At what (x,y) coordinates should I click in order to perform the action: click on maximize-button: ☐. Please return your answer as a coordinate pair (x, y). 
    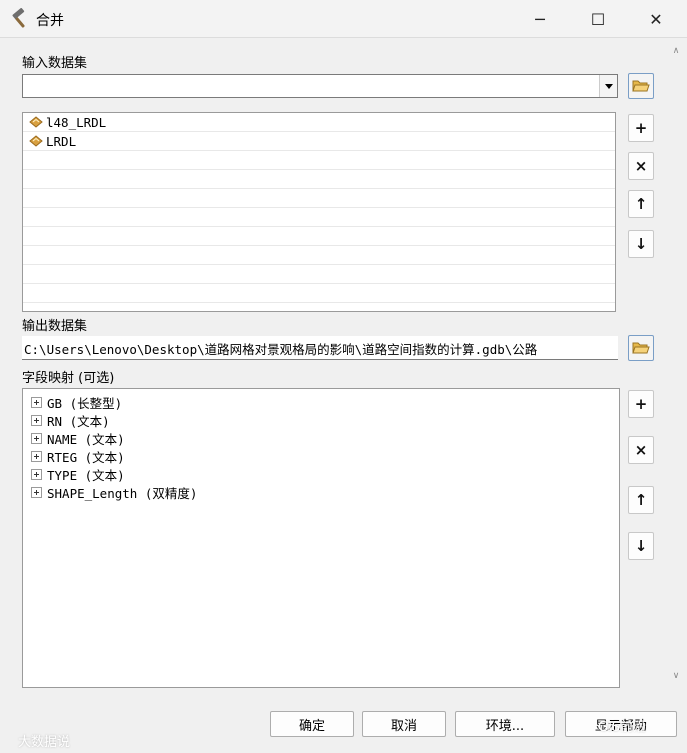
    Looking at the image, I should click on (598, 19).